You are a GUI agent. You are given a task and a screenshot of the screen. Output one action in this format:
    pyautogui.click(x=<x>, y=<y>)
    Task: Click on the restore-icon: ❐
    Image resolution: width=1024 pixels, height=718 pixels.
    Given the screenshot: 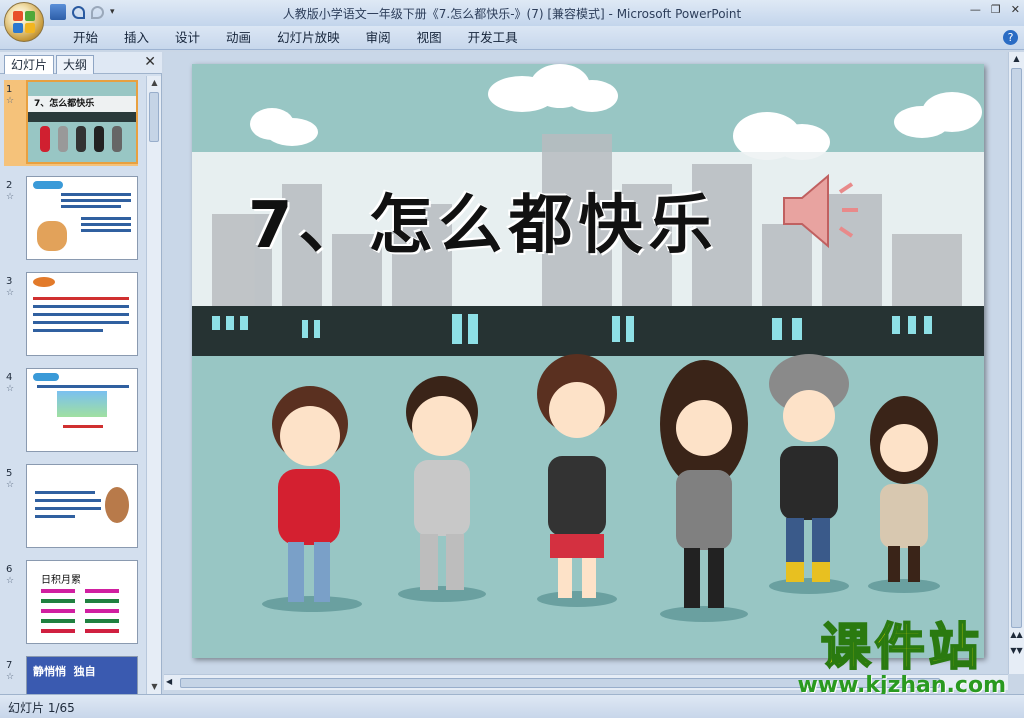 What is the action you would take?
    pyautogui.click(x=996, y=9)
    